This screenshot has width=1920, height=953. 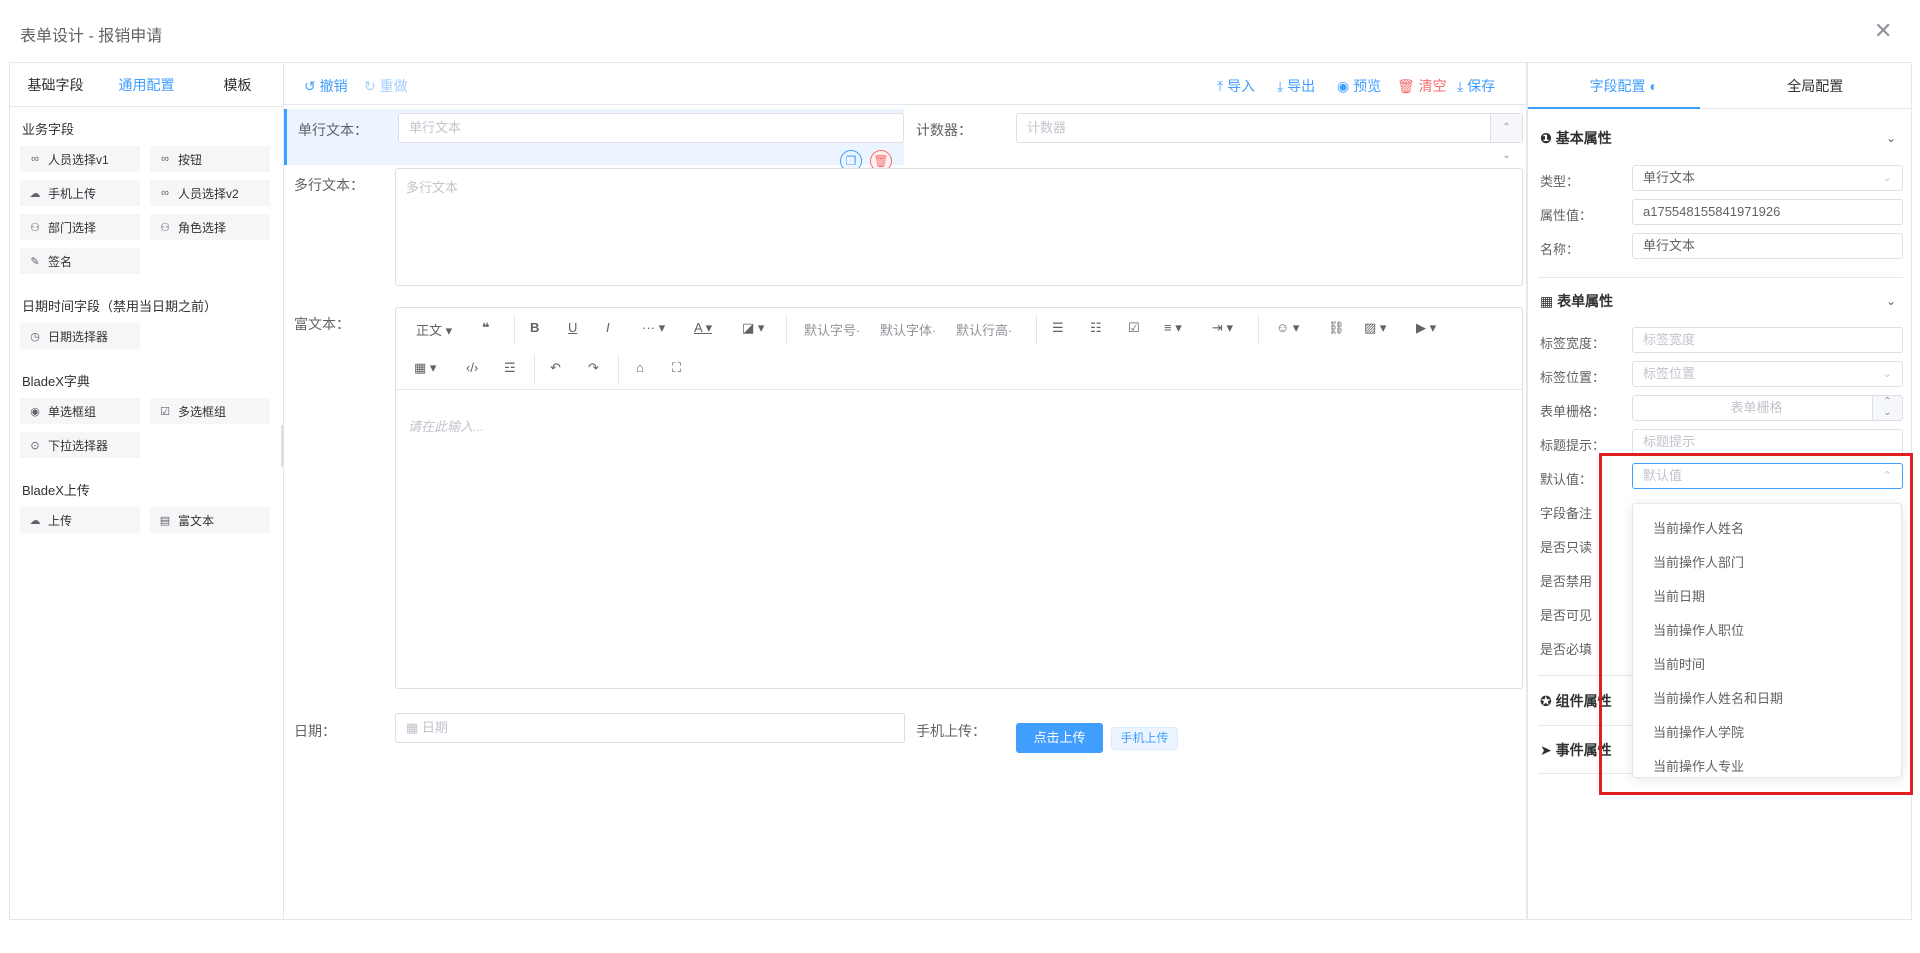 I want to click on field-label: 日期选择器, so click(x=78, y=336).